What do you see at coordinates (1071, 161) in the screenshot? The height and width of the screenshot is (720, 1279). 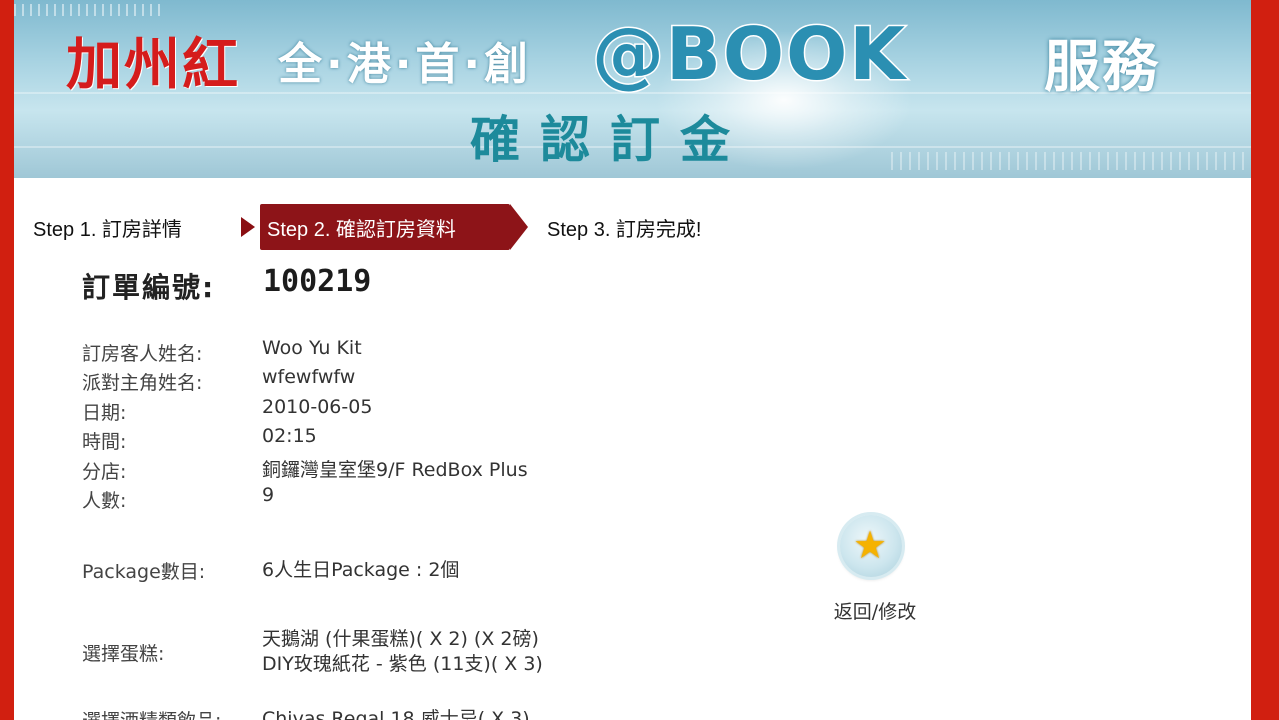 I see `banner-grid` at bounding box center [1071, 161].